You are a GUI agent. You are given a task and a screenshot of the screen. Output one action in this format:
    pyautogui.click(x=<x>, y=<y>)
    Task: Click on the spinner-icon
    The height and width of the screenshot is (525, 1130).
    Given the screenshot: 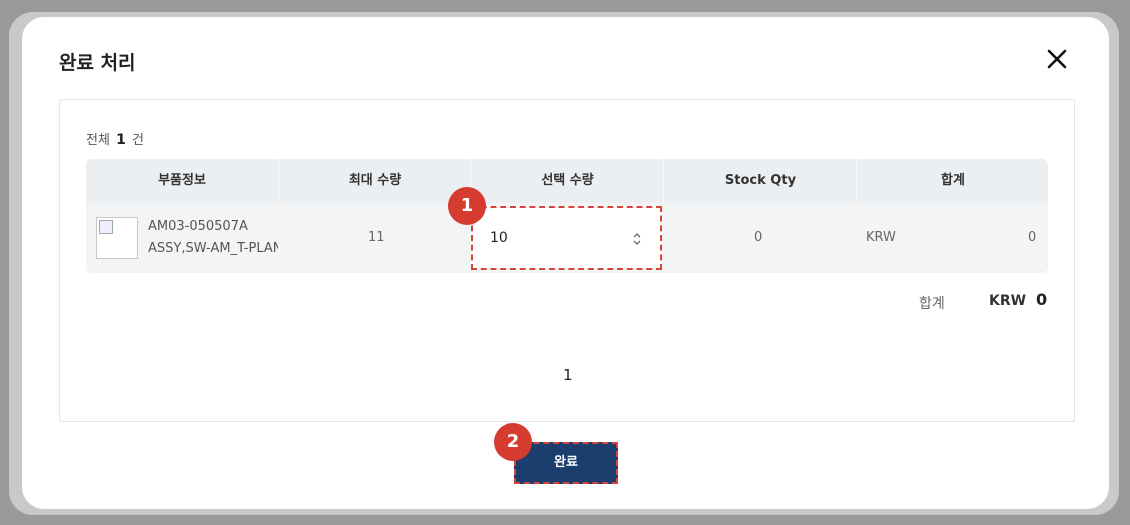 What is the action you would take?
    pyautogui.click(x=637, y=239)
    